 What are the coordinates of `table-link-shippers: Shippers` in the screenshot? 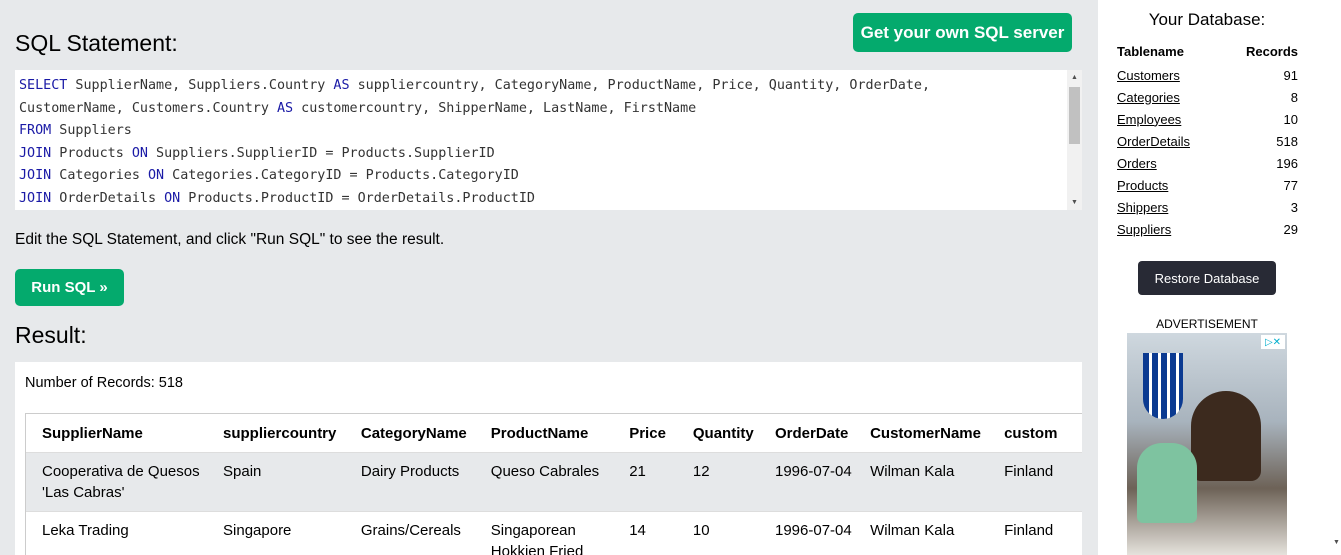 It's located at (1142, 207).